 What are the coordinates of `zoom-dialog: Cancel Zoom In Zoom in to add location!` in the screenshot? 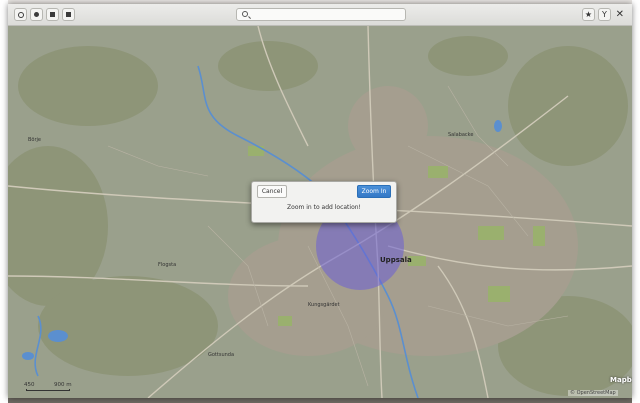 It's located at (324, 202).